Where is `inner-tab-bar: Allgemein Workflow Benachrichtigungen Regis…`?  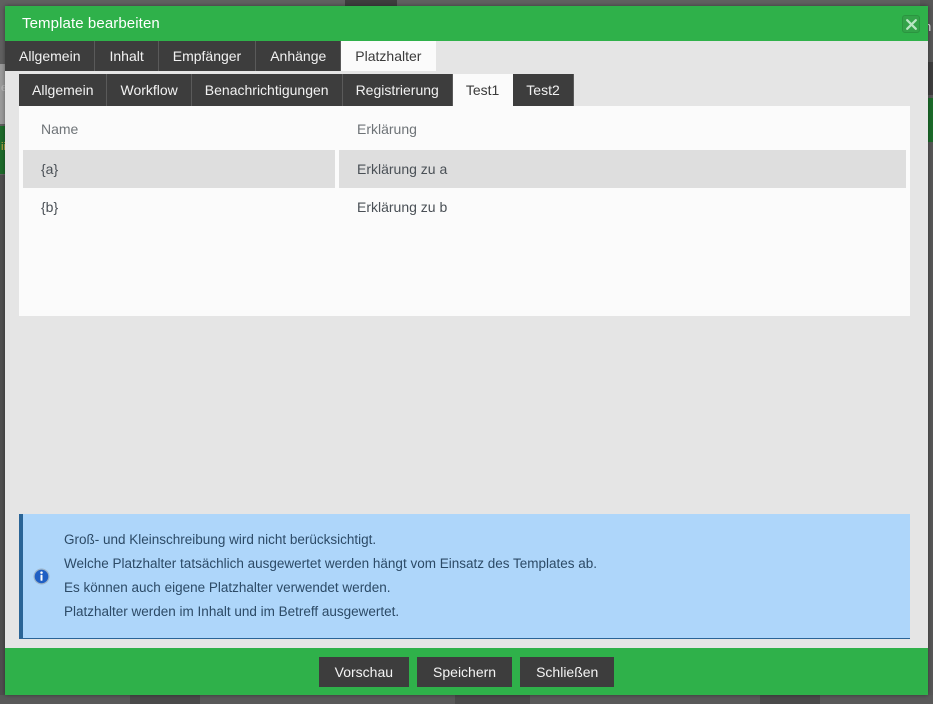
inner-tab-bar: Allgemein Workflow Benachrichtigungen Regis… is located at coordinates (296, 90).